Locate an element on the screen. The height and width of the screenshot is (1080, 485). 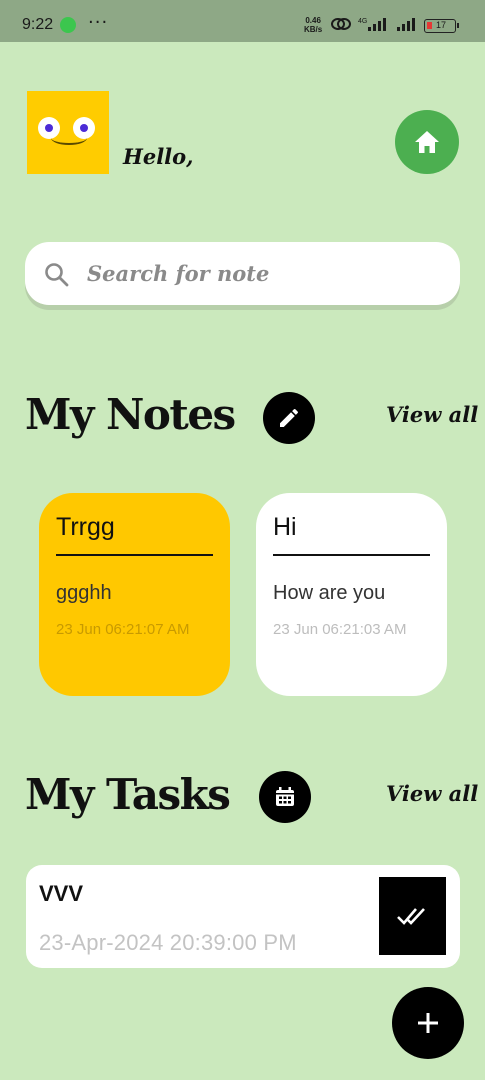
add-fab-button is located at coordinates (428, 1023).